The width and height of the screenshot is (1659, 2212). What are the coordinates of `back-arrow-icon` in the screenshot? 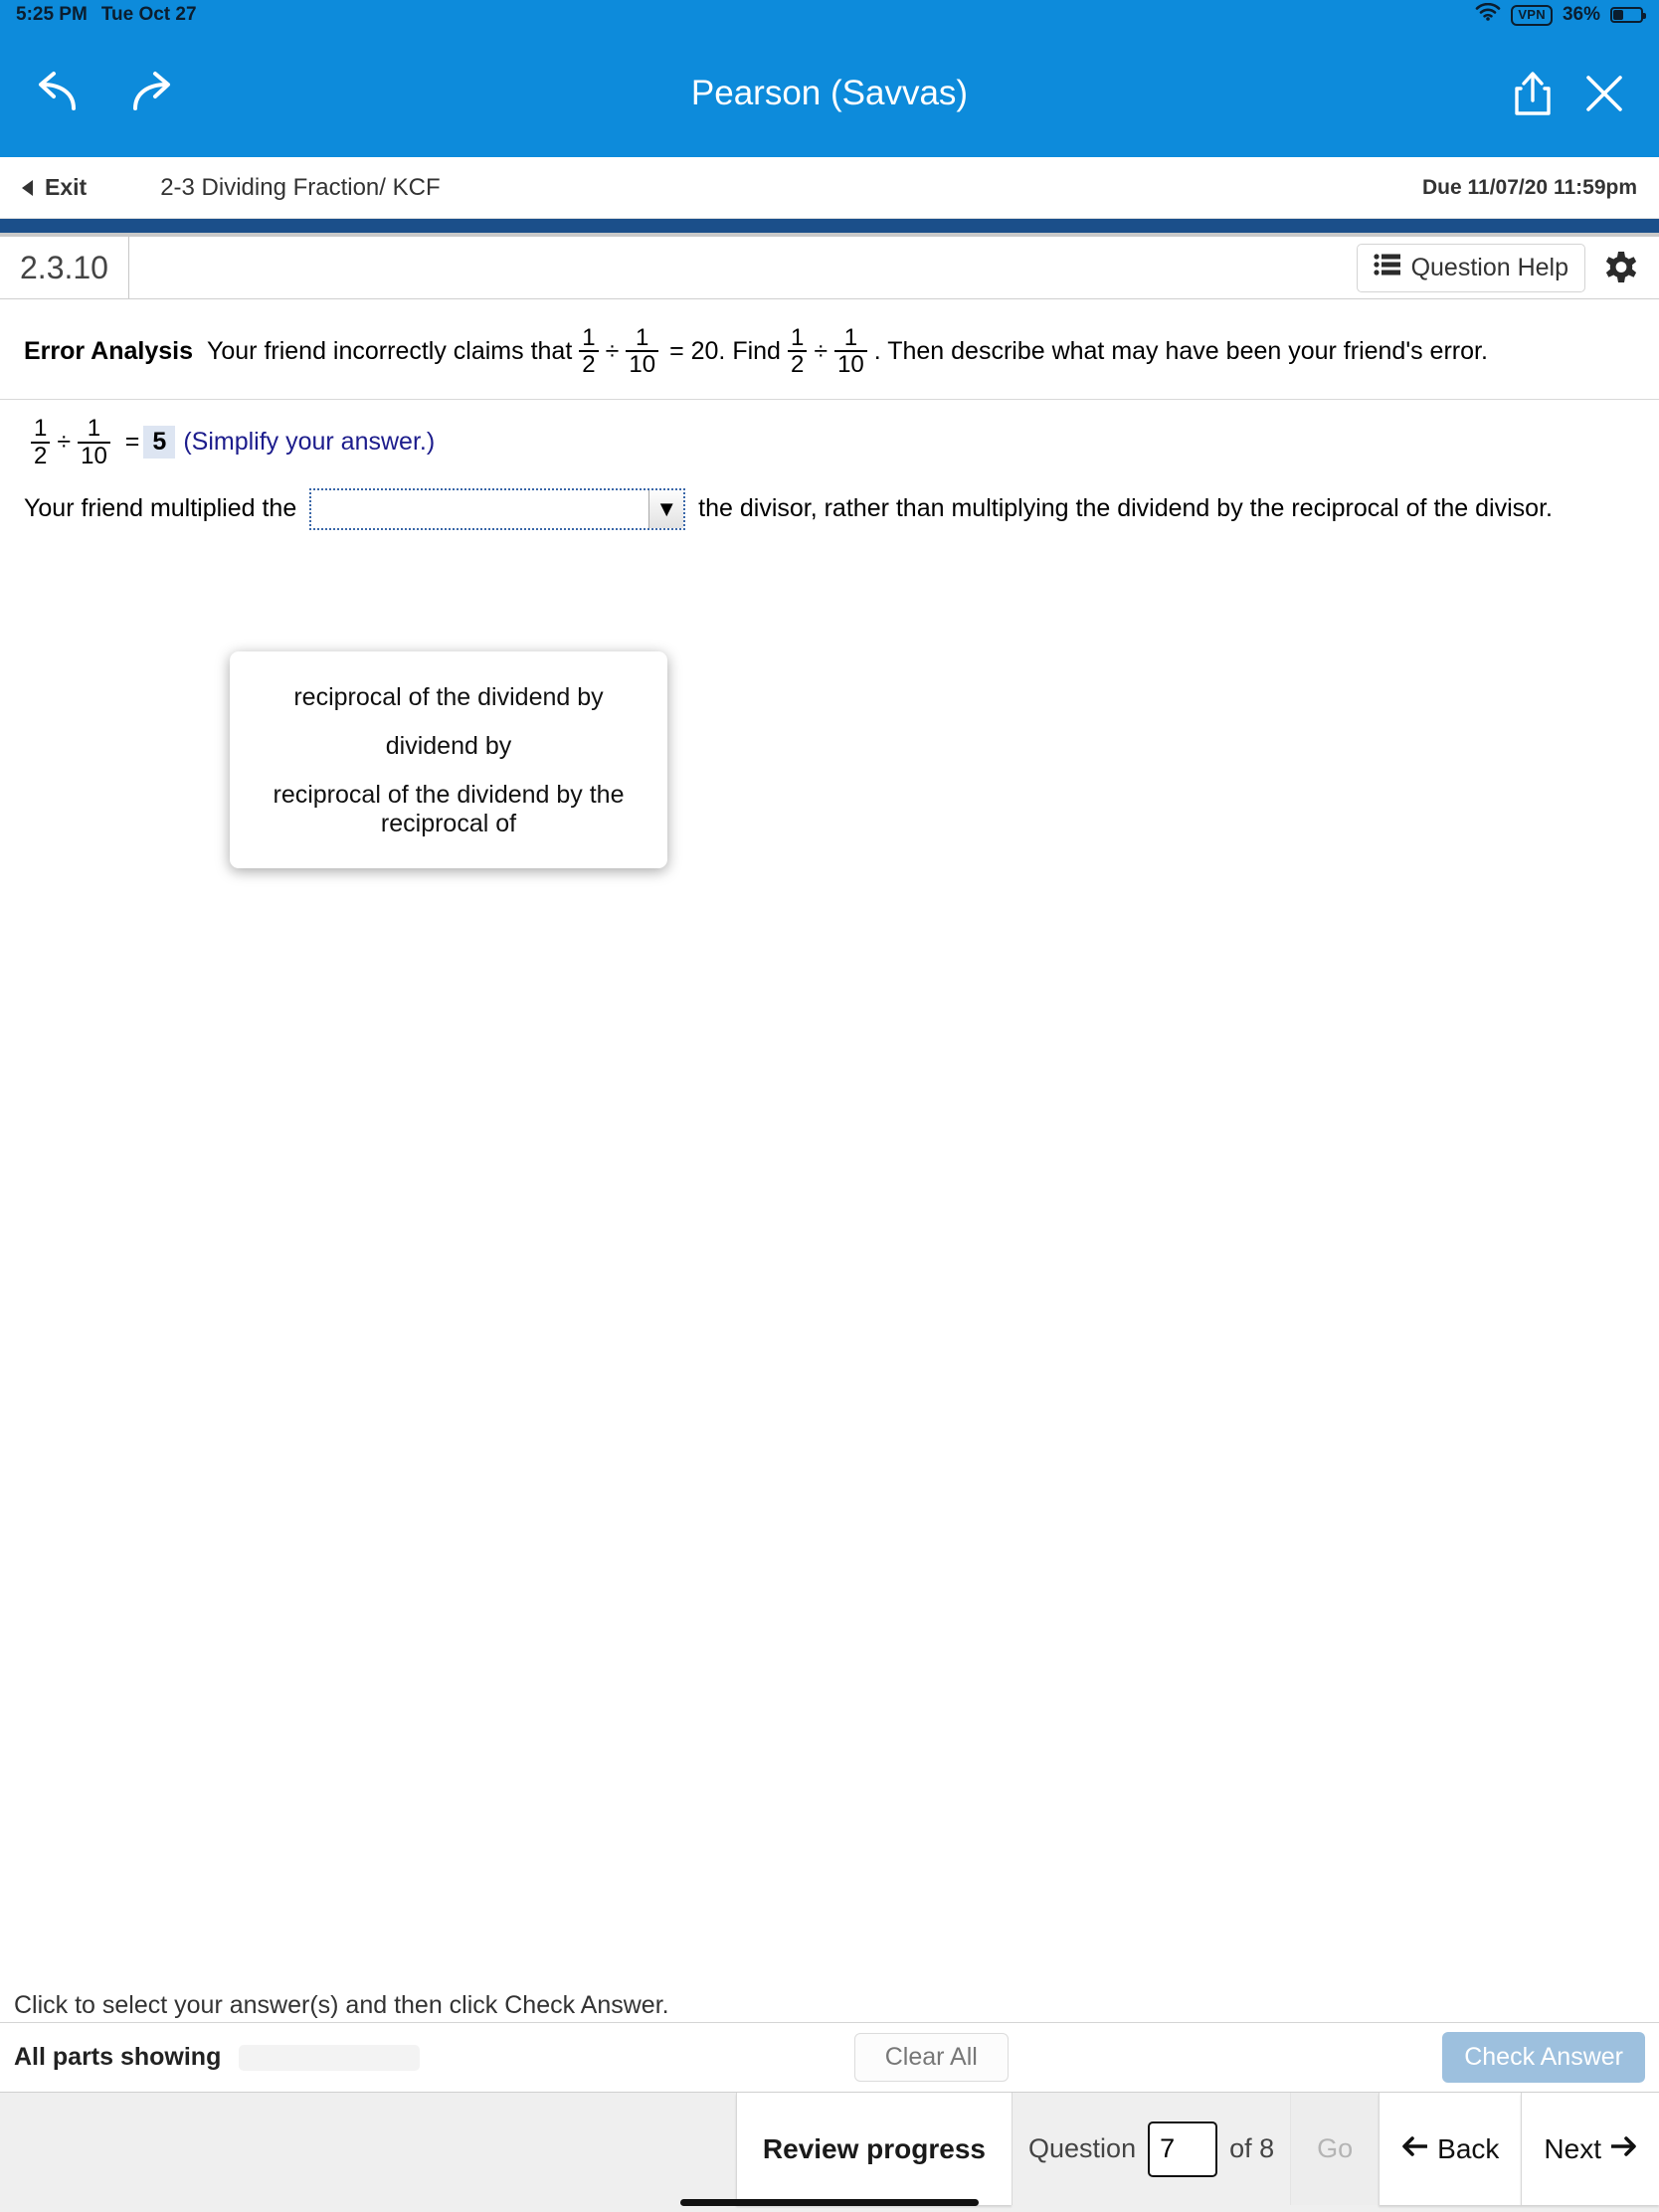 It's located at (57, 93).